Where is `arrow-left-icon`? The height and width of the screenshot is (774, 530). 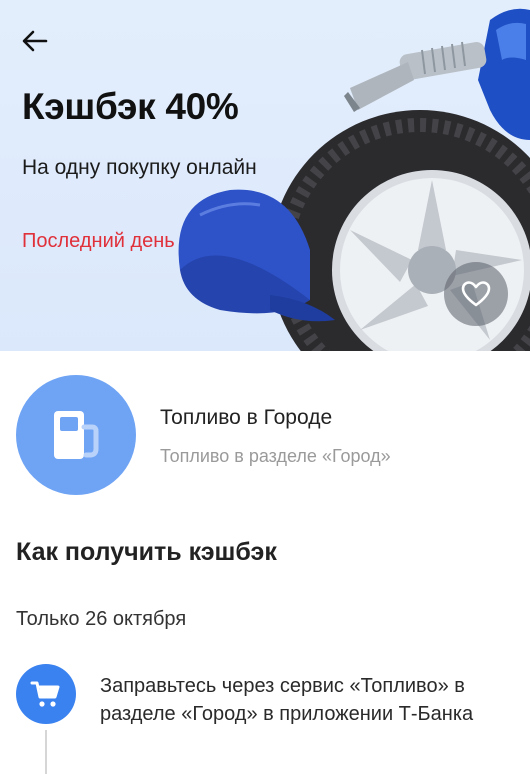
arrow-left-icon is located at coordinates (35, 41).